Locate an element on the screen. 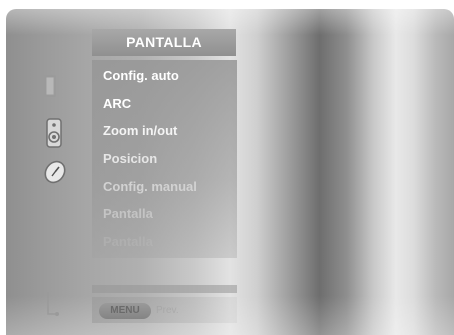 Image resolution: width=454 pixels, height=335 pixels. menu-item: Config. auto is located at coordinates (141, 76).